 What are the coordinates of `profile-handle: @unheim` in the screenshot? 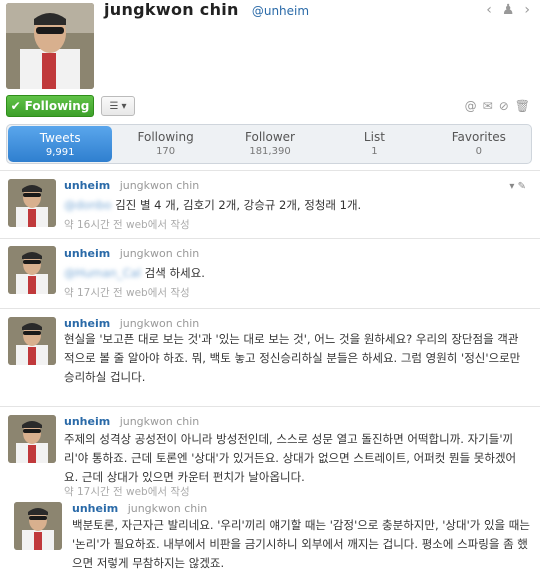 It's located at (280, 11).